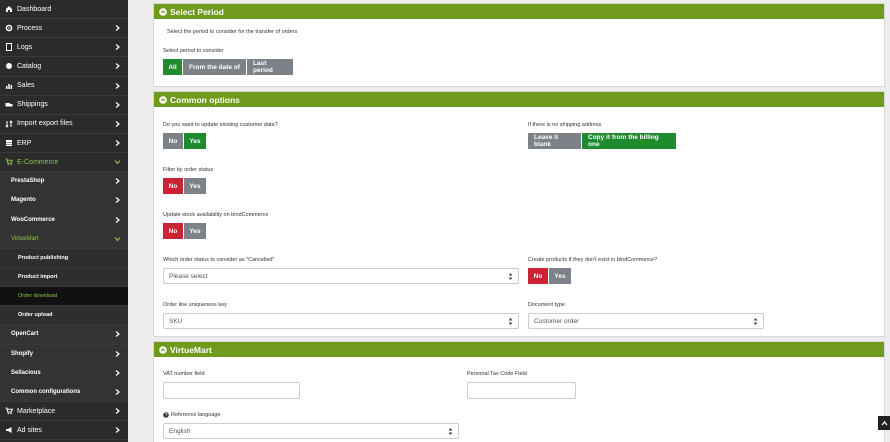 Image resolution: width=890 pixels, height=442 pixels. I want to click on uniqueness-key-select: SKU, so click(341, 321).